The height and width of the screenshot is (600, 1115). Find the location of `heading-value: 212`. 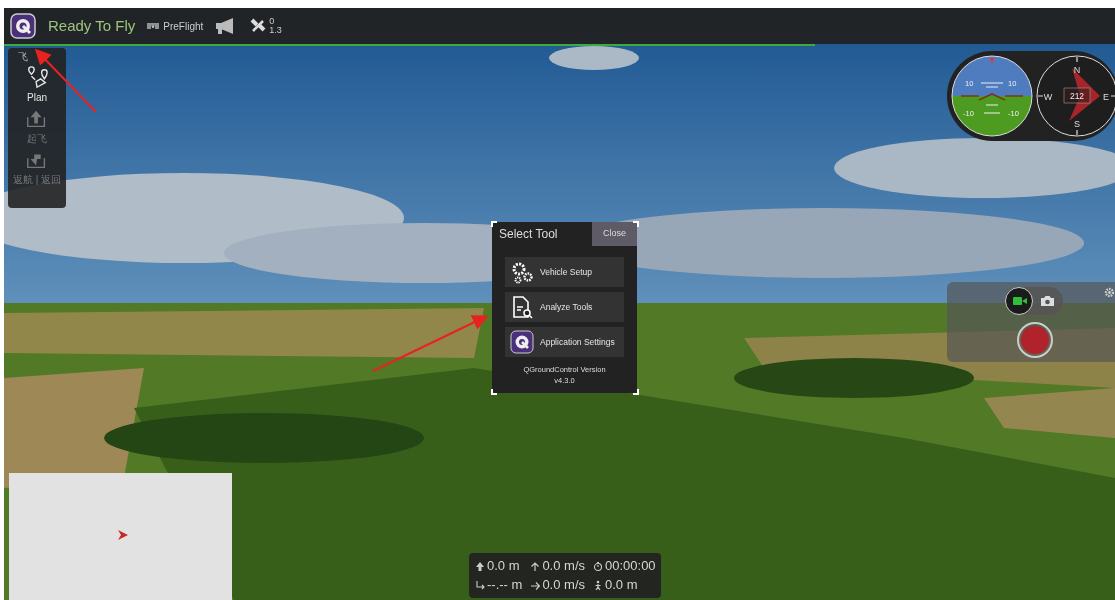

heading-value: 212 is located at coordinates (1077, 96).